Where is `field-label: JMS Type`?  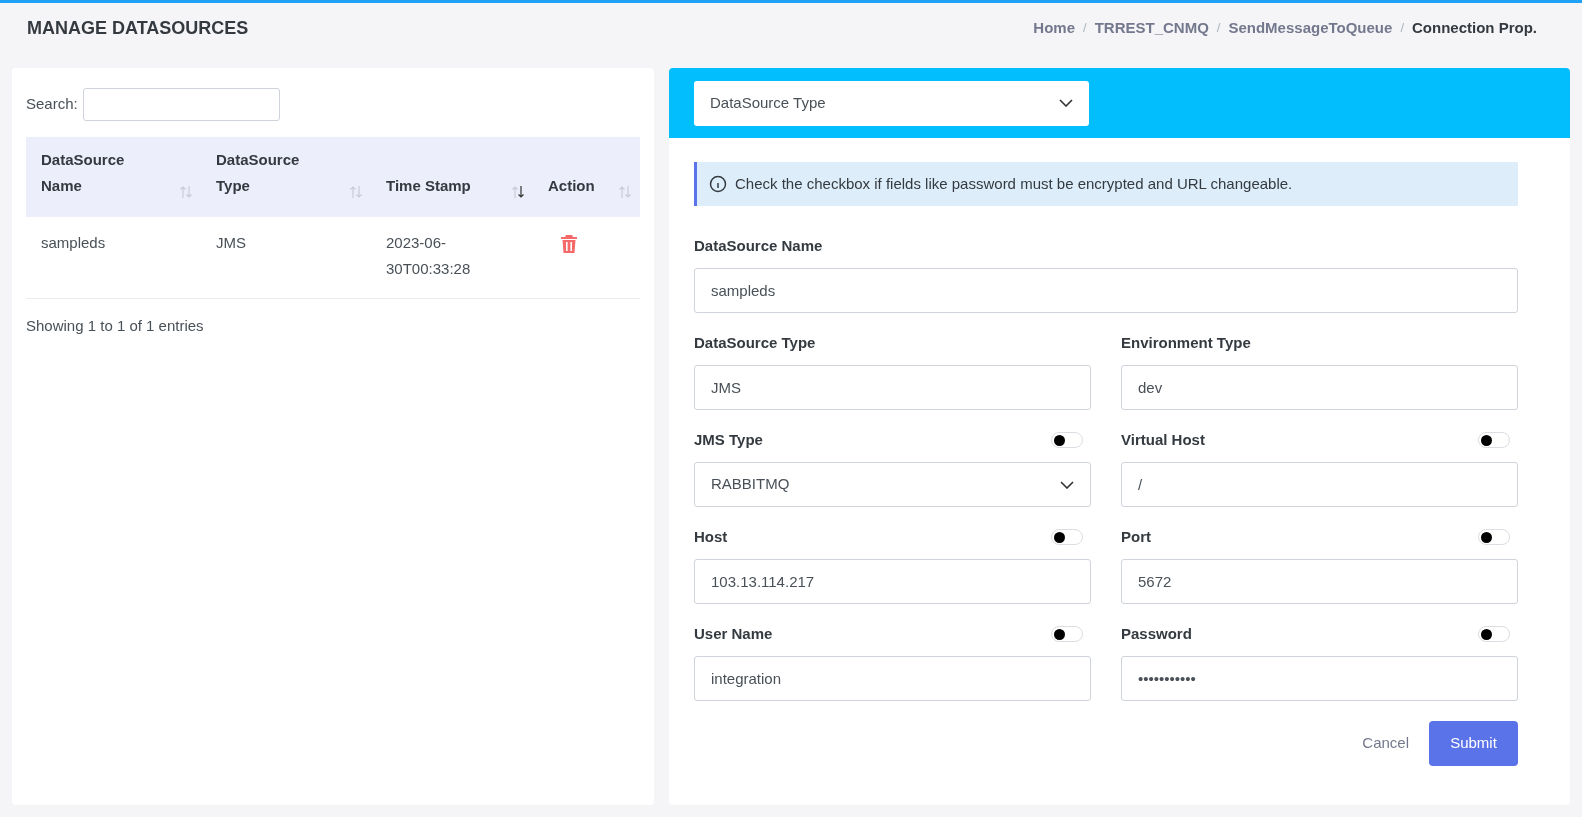
field-label: JMS Type is located at coordinates (728, 439).